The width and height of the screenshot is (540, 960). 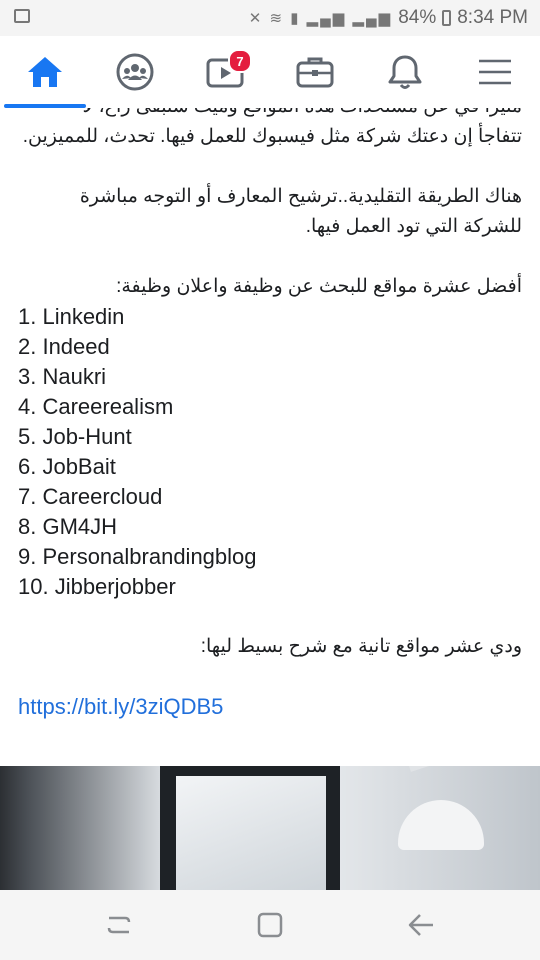 I want to click on menu-icon, so click(x=495, y=72).